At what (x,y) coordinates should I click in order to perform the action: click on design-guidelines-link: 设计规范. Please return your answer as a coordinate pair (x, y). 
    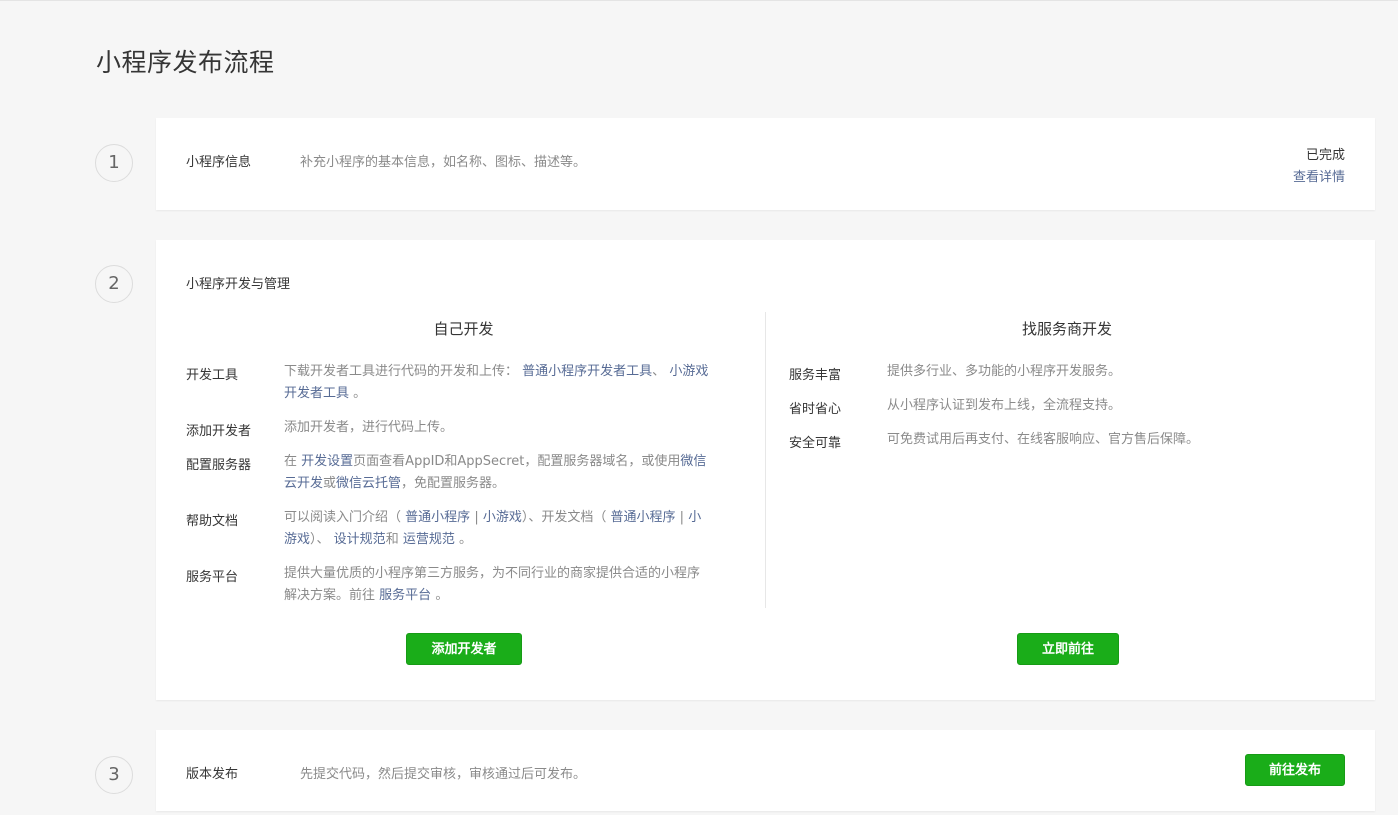
    Looking at the image, I should click on (360, 539).